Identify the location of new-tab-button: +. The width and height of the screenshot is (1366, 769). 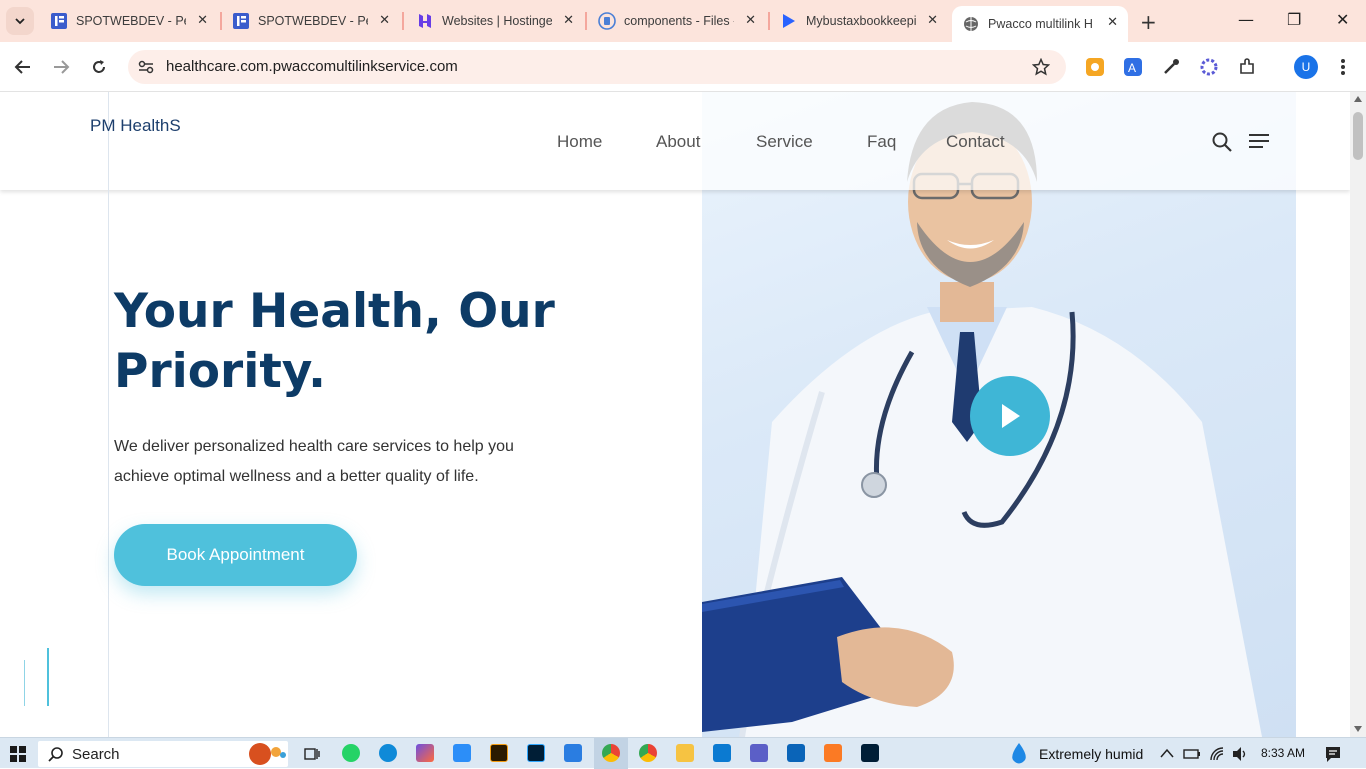
(1148, 22).